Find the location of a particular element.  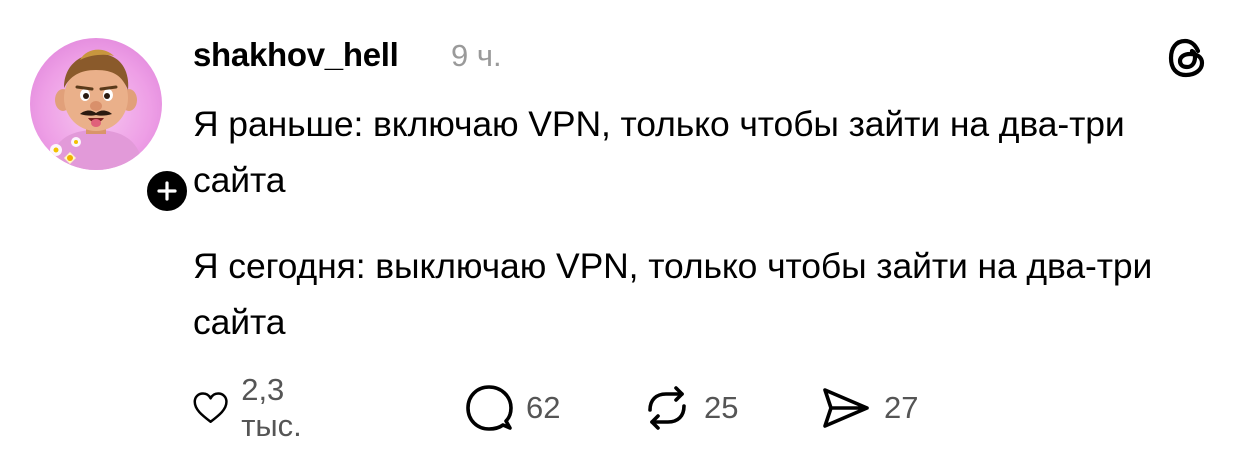

username: shakhov_hell is located at coordinates (296, 55).